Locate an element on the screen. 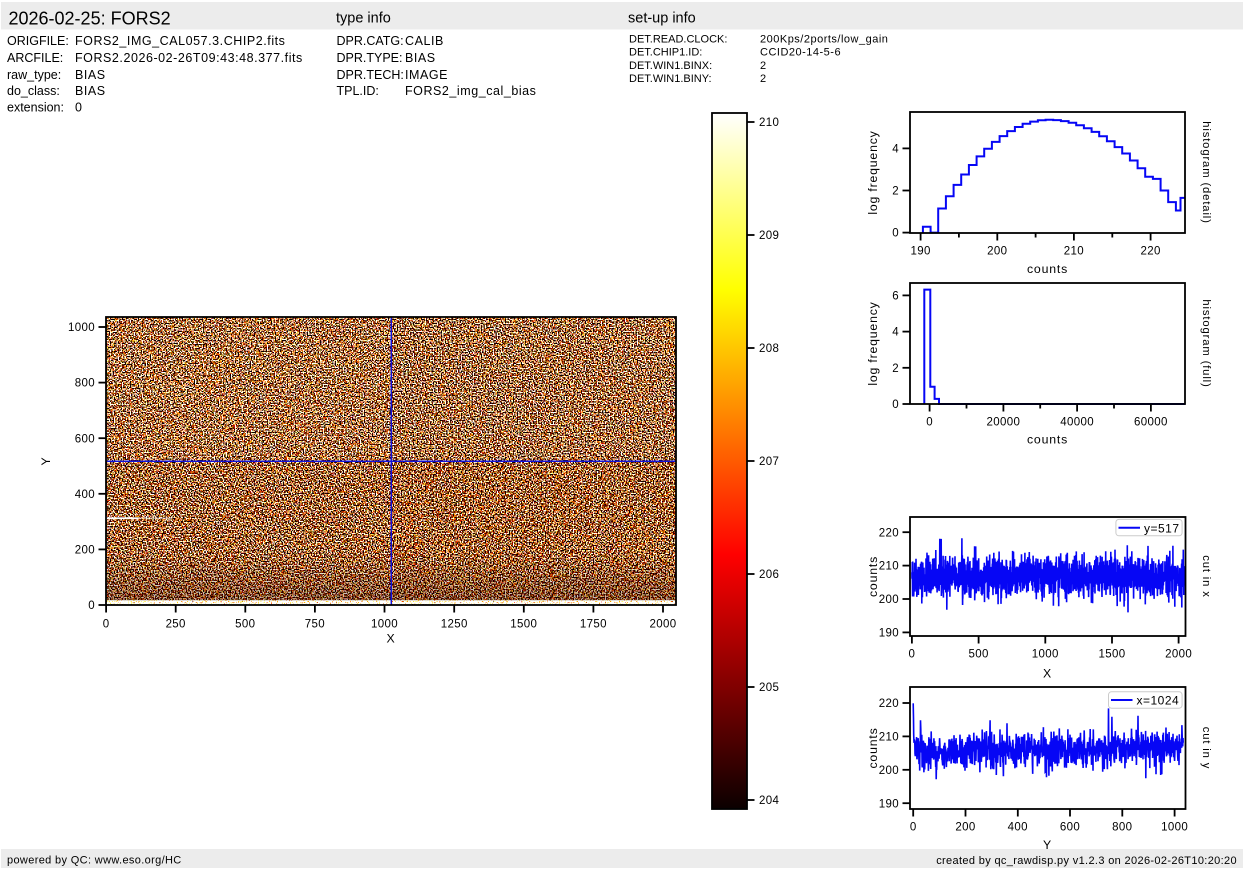 This screenshot has height=870, width=1245. svg-text: FORS2_img_cal_bias is located at coordinates (470, 91).